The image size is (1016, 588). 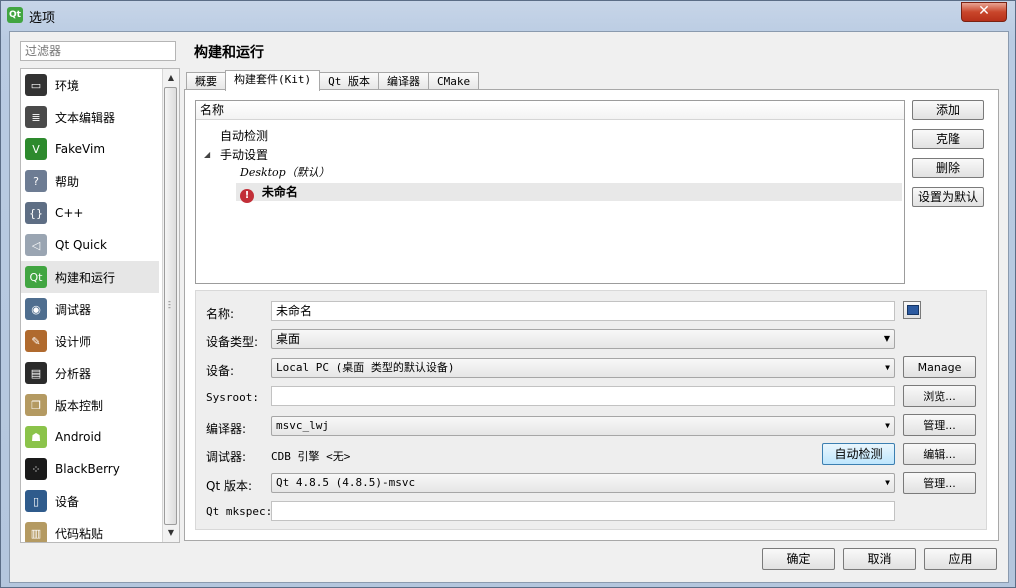 I want to click on compiler-combo: msvc_lwj ▼, so click(x=583, y=426).